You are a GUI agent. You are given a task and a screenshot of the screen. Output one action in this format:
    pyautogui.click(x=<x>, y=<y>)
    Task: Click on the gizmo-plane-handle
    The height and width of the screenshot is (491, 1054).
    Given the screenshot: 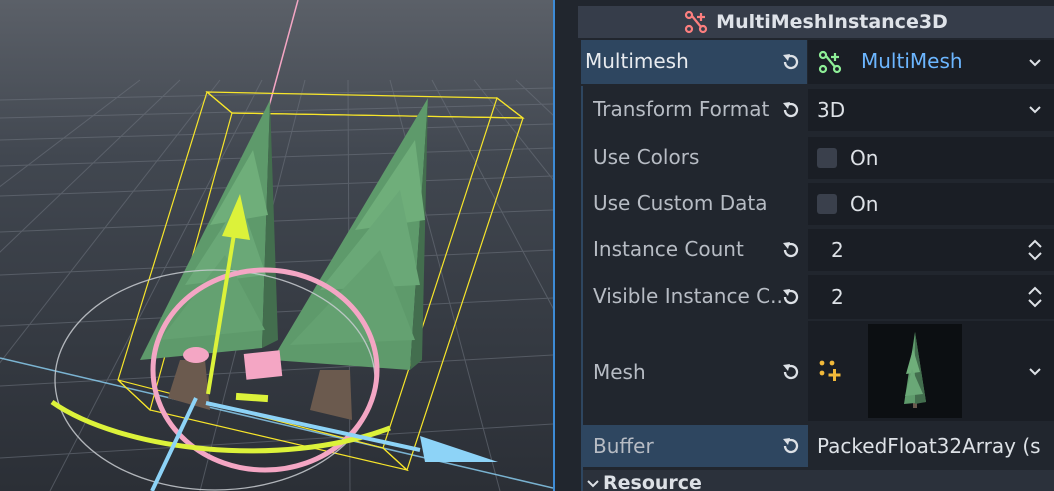 What is the action you would take?
    pyautogui.click(x=263, y=365)
    